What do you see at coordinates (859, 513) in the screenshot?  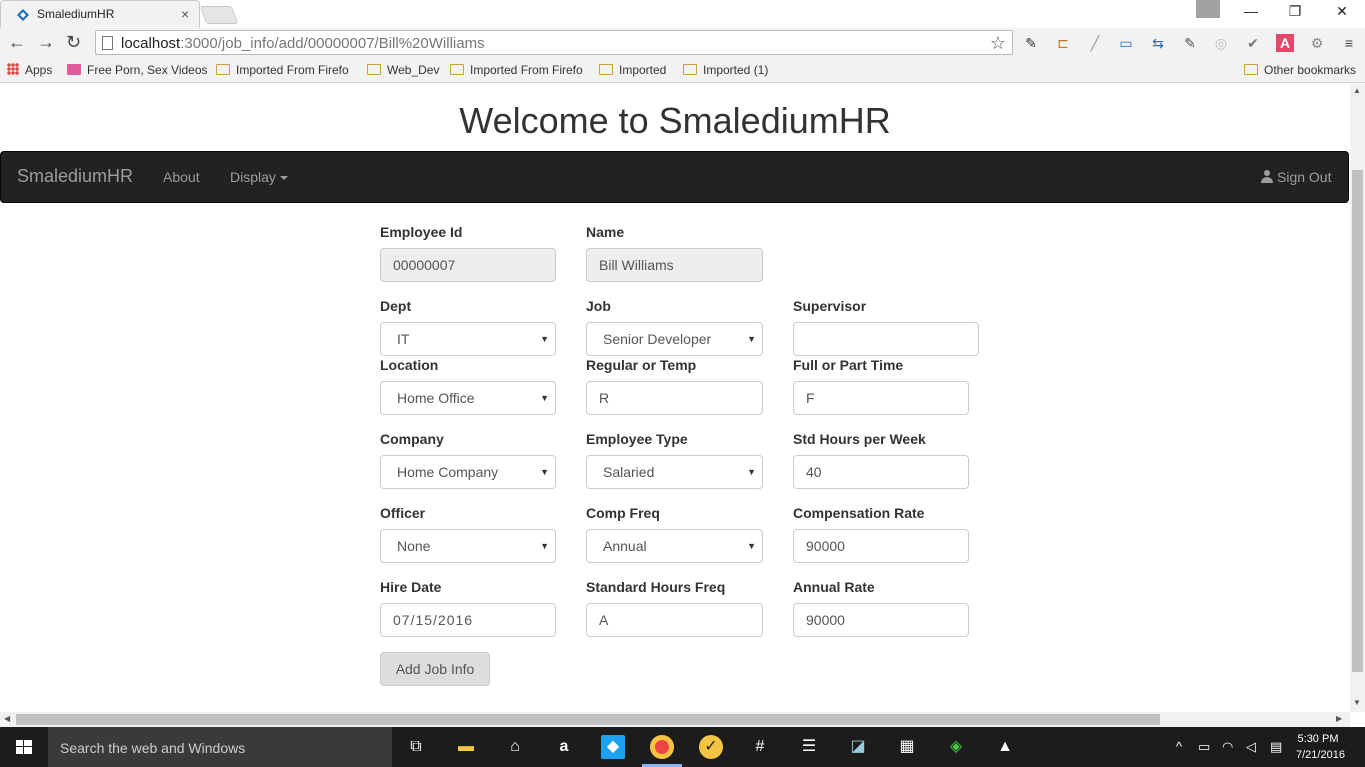 I see `comp-rate-label: Compensation Rate` at bounding box center [859, 513].